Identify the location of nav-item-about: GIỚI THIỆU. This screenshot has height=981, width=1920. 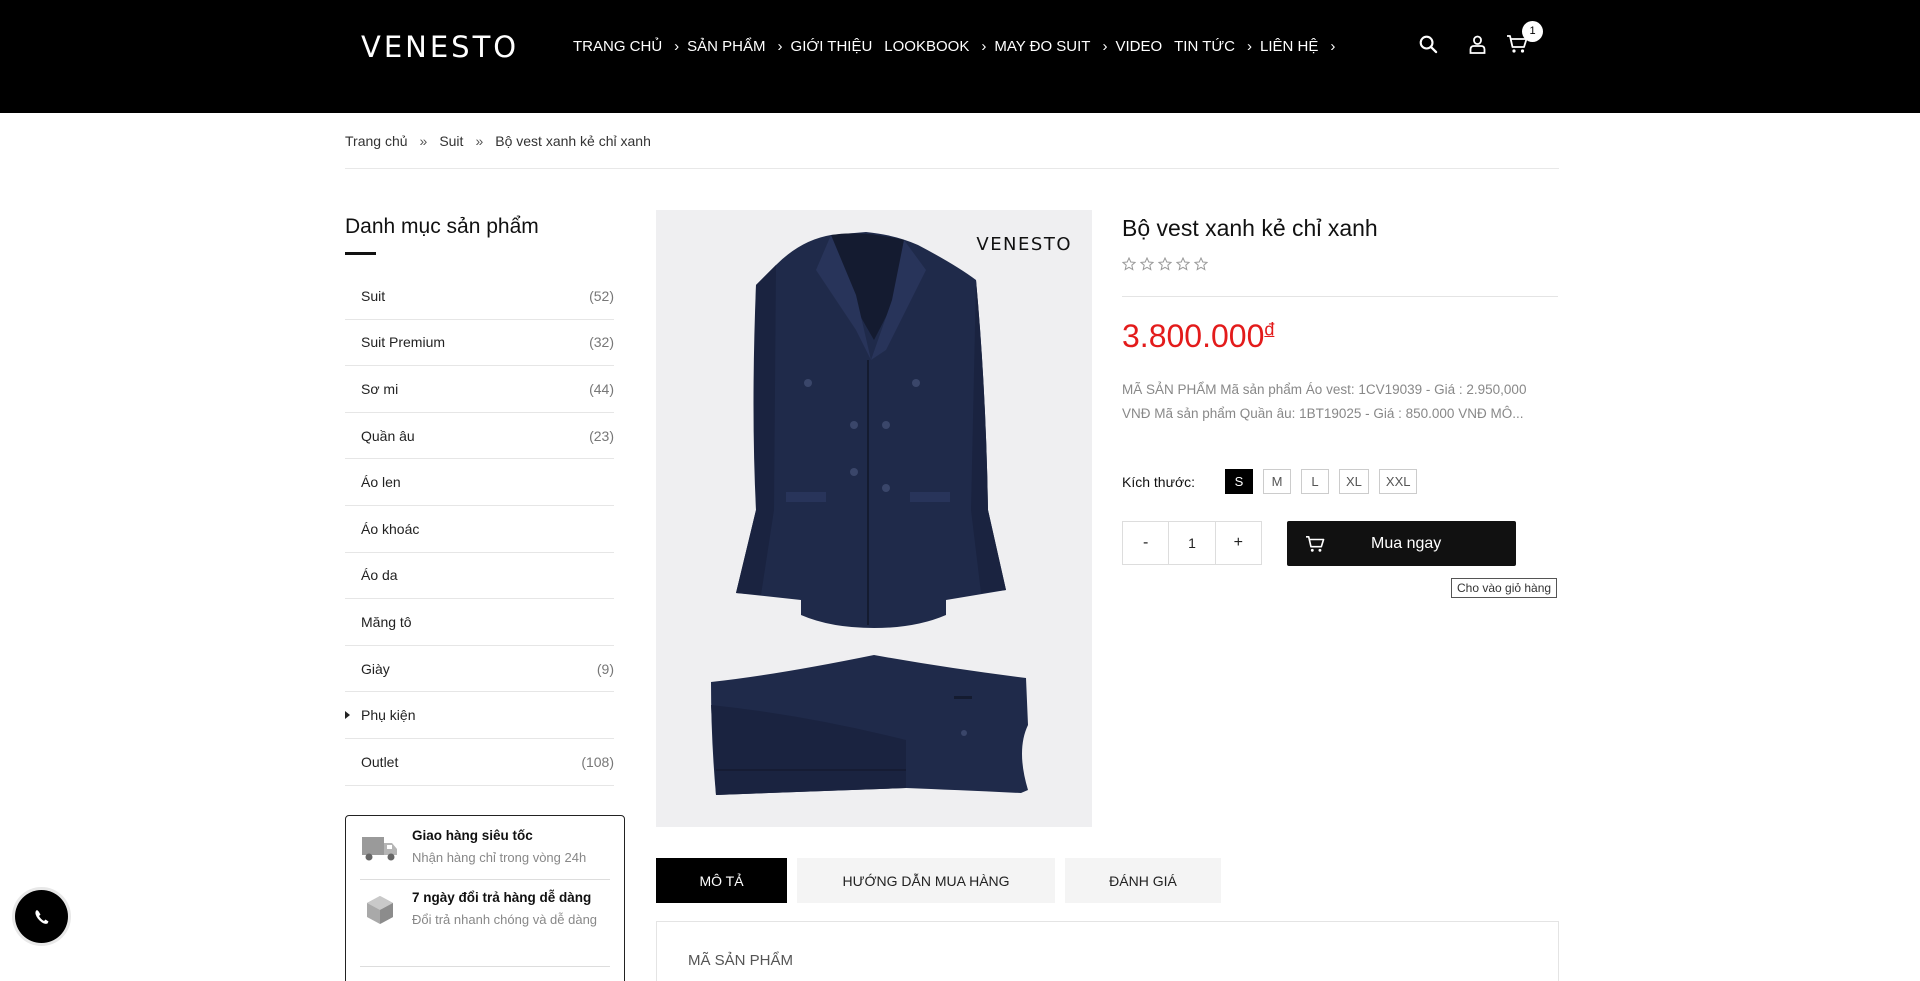
(838, 46).